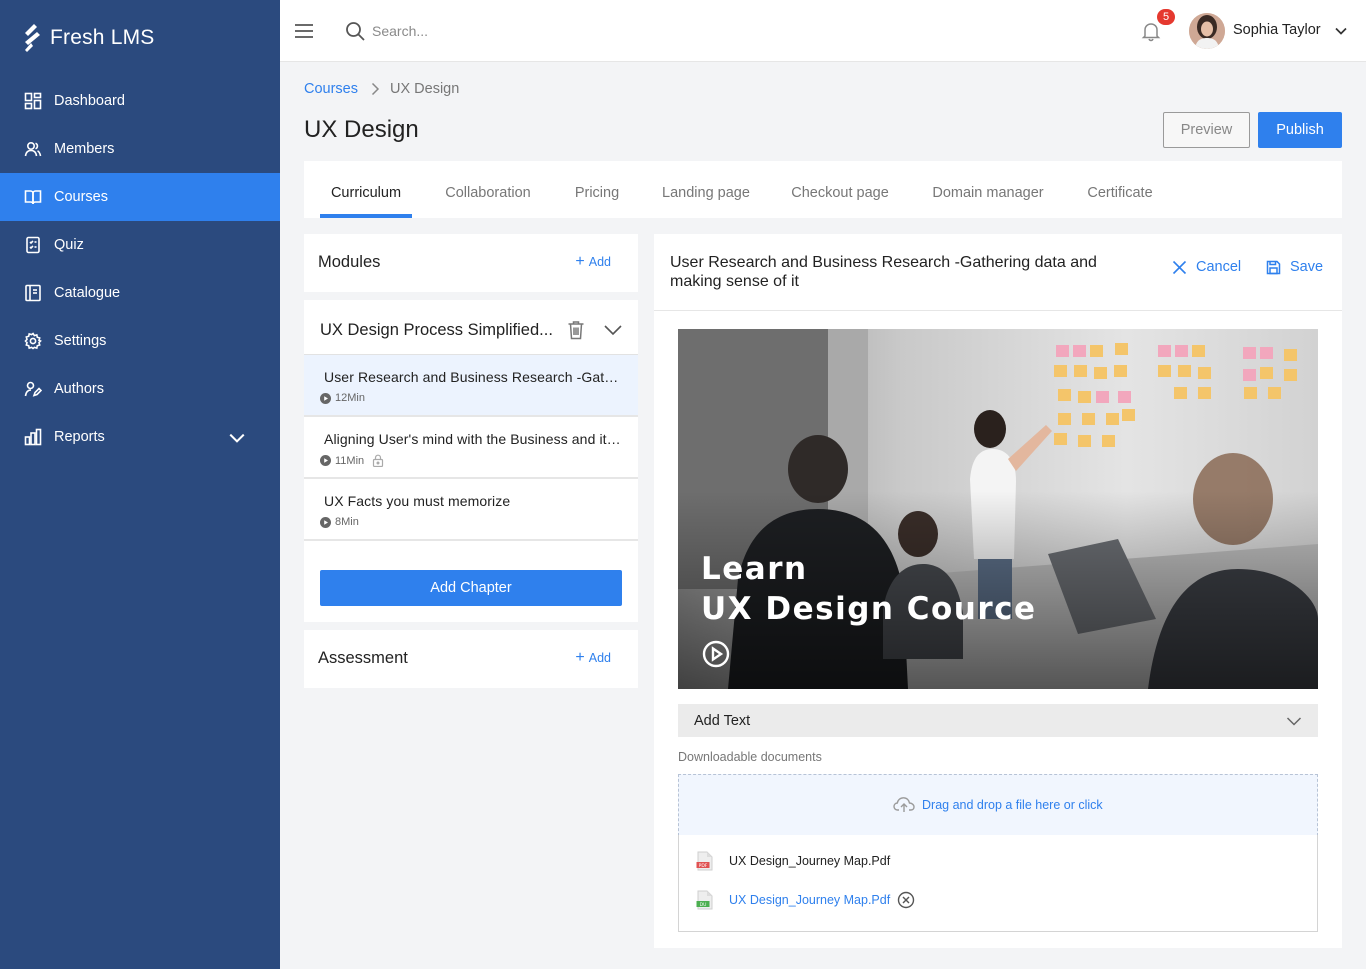 Image resolution: width=1366 pixels, height=969 pixels. What do you see at coordinates (704, 900) in the screenshot?
I see `document-file-icon: DU` at bounding box center [704, 900].